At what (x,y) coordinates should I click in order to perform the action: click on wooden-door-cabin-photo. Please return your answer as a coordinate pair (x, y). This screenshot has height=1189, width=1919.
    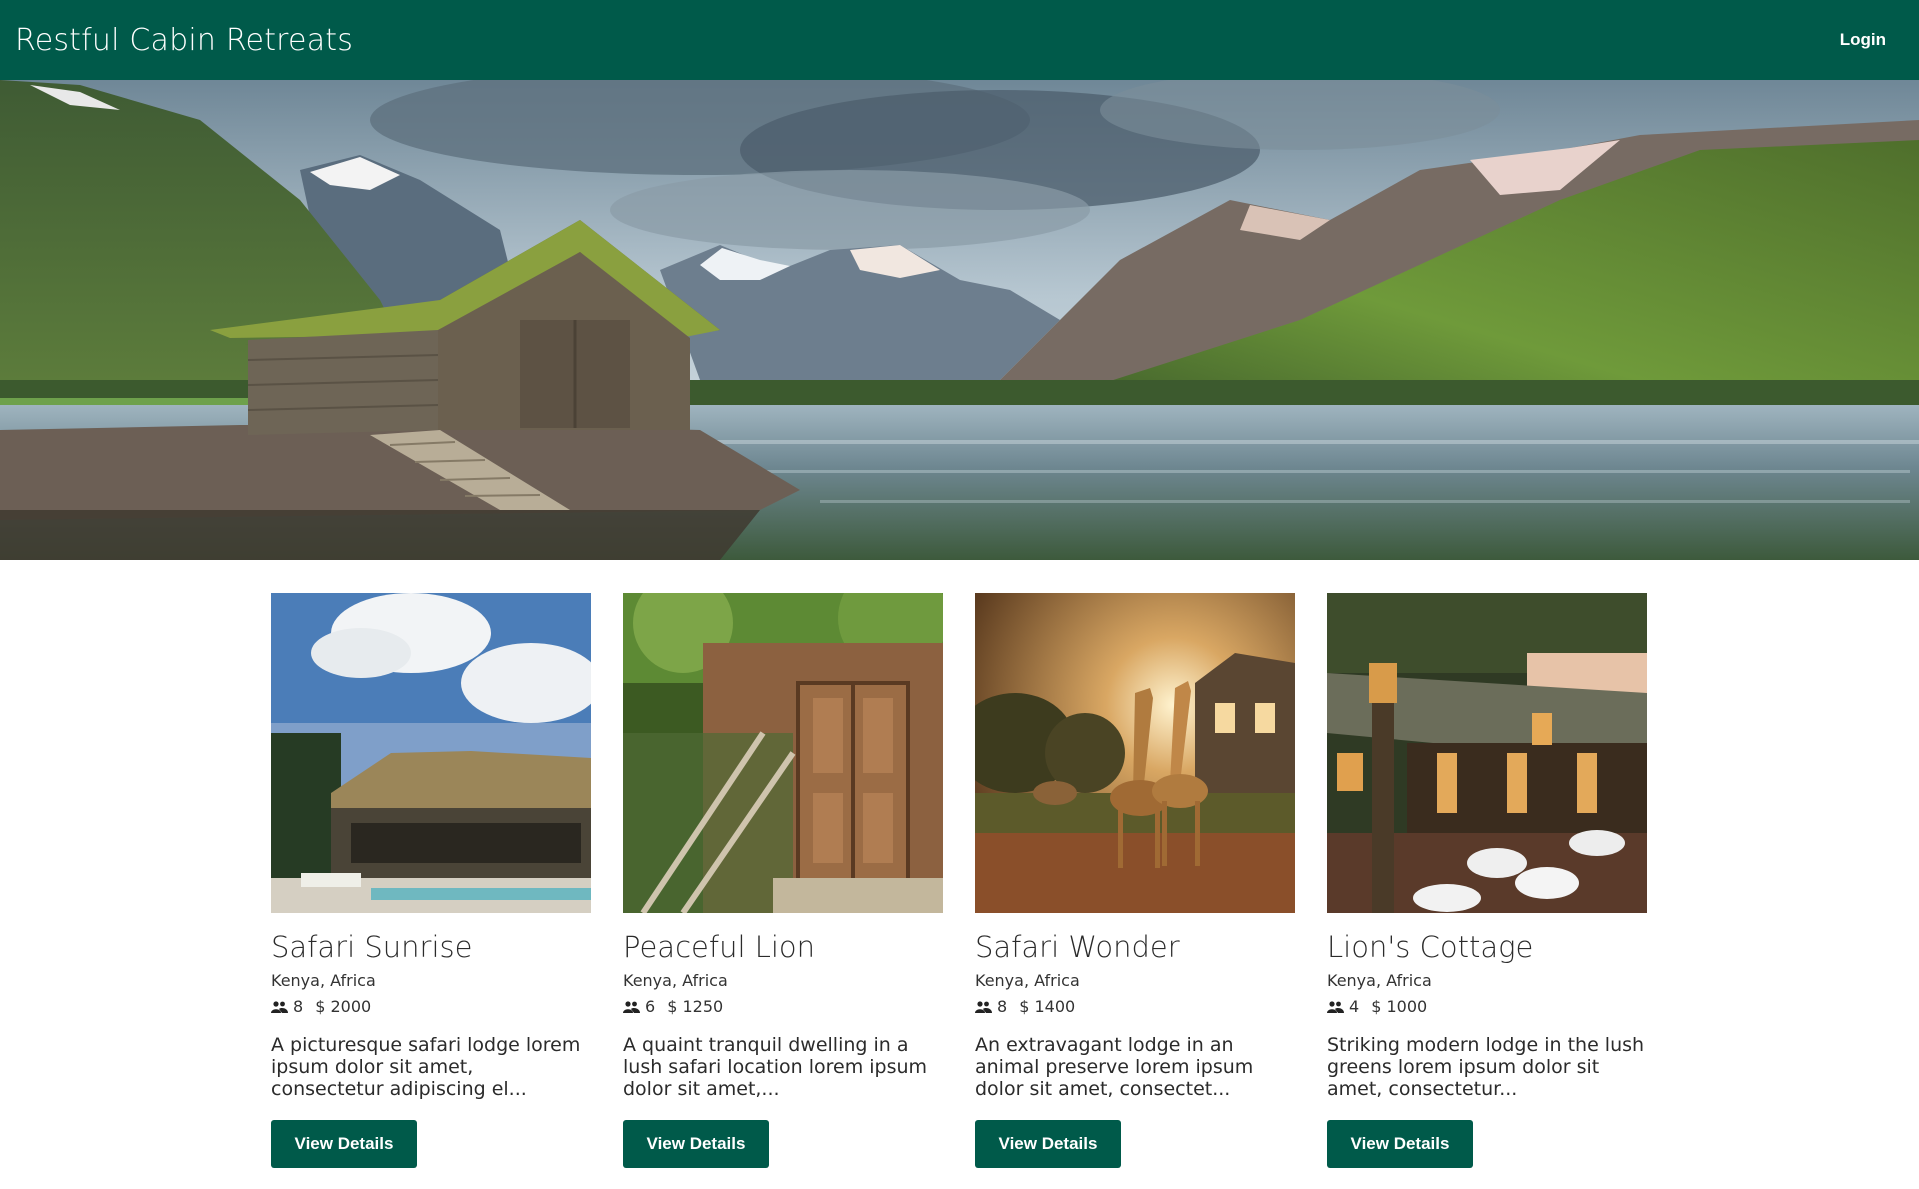
    Looking at the image, I should click on (783, 753).